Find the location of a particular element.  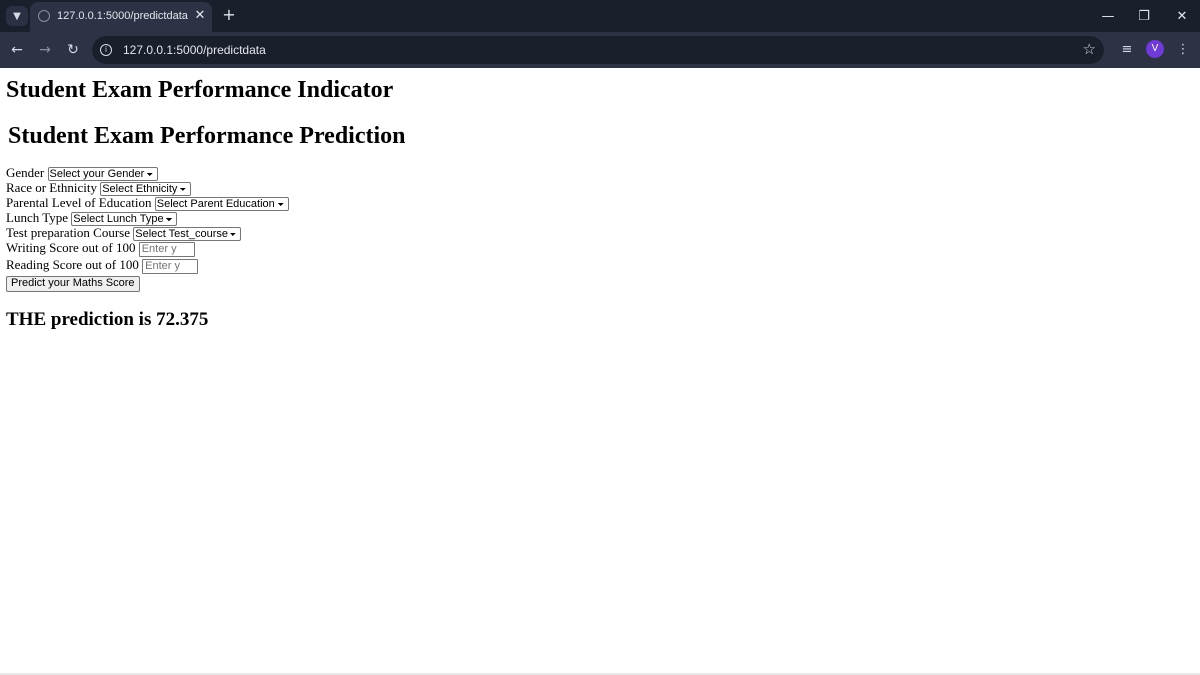

submit-row: Predict your Maths Score is located at coordinates (600, 283).